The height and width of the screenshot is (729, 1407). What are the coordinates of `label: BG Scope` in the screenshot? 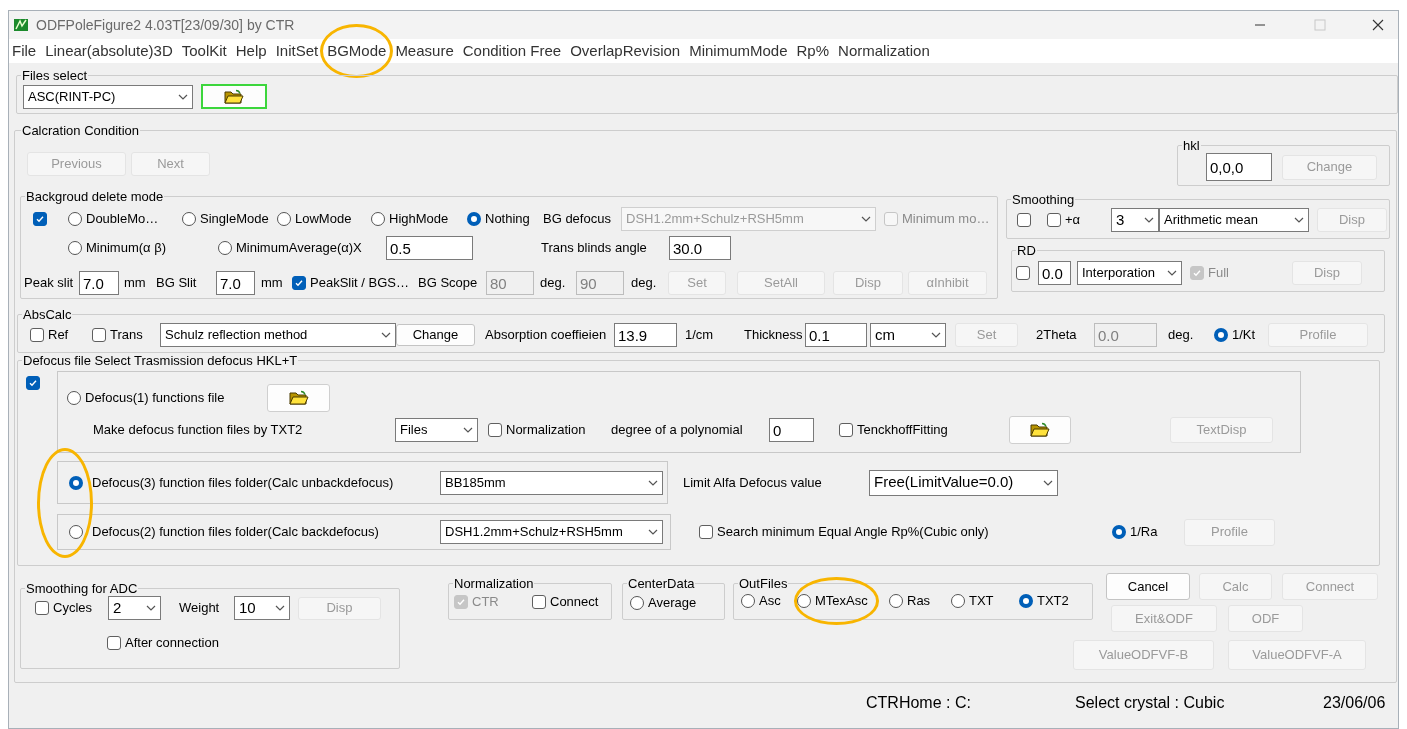 It's located at (448, 283).